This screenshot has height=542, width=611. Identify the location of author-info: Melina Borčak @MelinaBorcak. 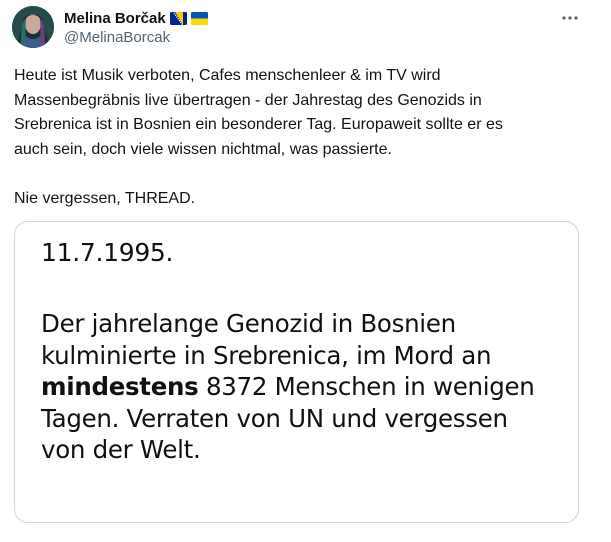
(136, 27).